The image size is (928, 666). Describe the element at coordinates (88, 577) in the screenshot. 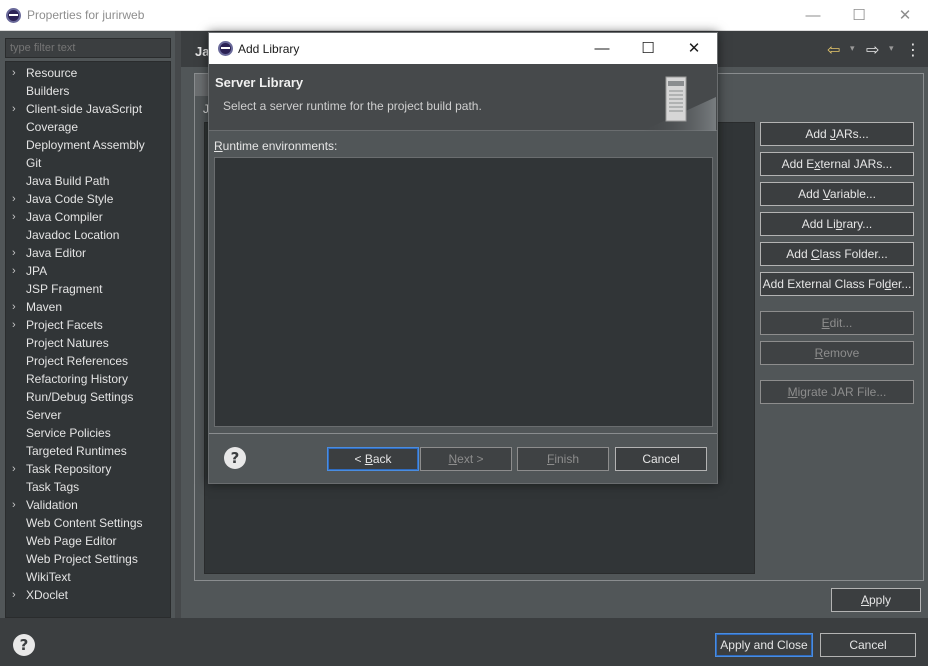

I see `tree-item: WikiText` at that location.